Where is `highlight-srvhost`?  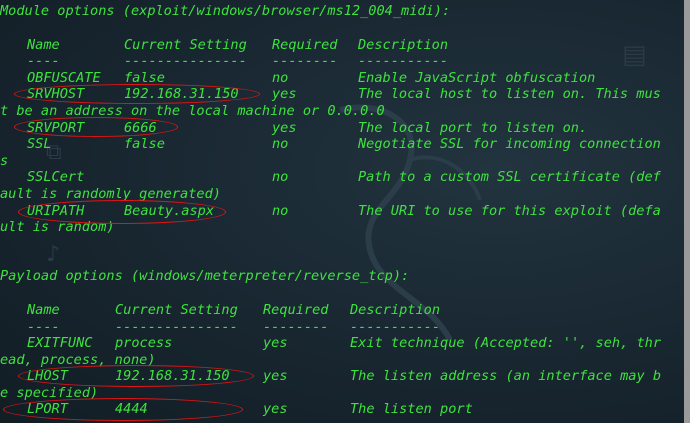 highlight-srvhost is located at coordinates (137, 94).